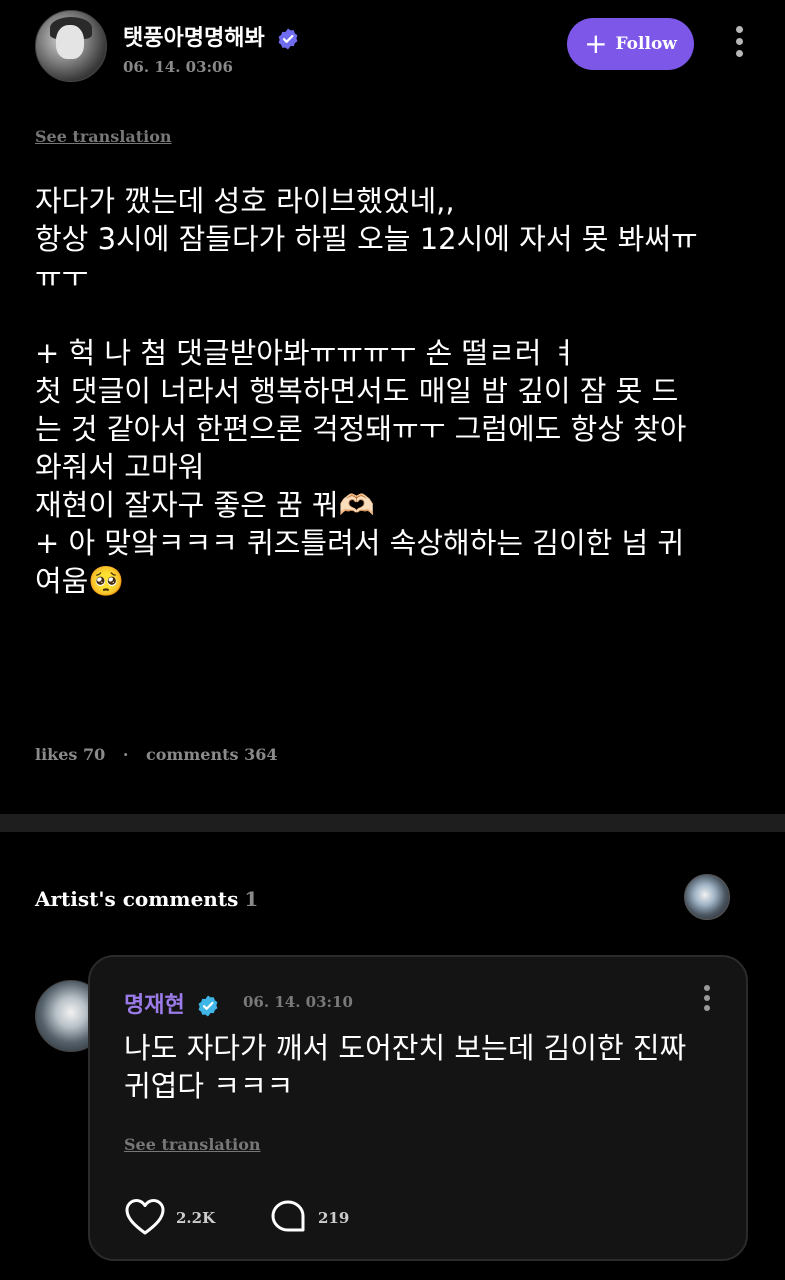 The width and height of the screenshot is (785, 1280). Describe the element at coordinates (334, 1218) in the screenshot. I see `comment-reply-count: 219` at that location.